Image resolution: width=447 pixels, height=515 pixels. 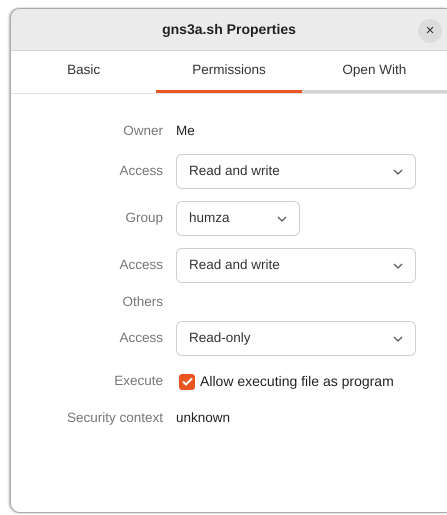 I want to click on checkbox, so click(x=187, y=382).